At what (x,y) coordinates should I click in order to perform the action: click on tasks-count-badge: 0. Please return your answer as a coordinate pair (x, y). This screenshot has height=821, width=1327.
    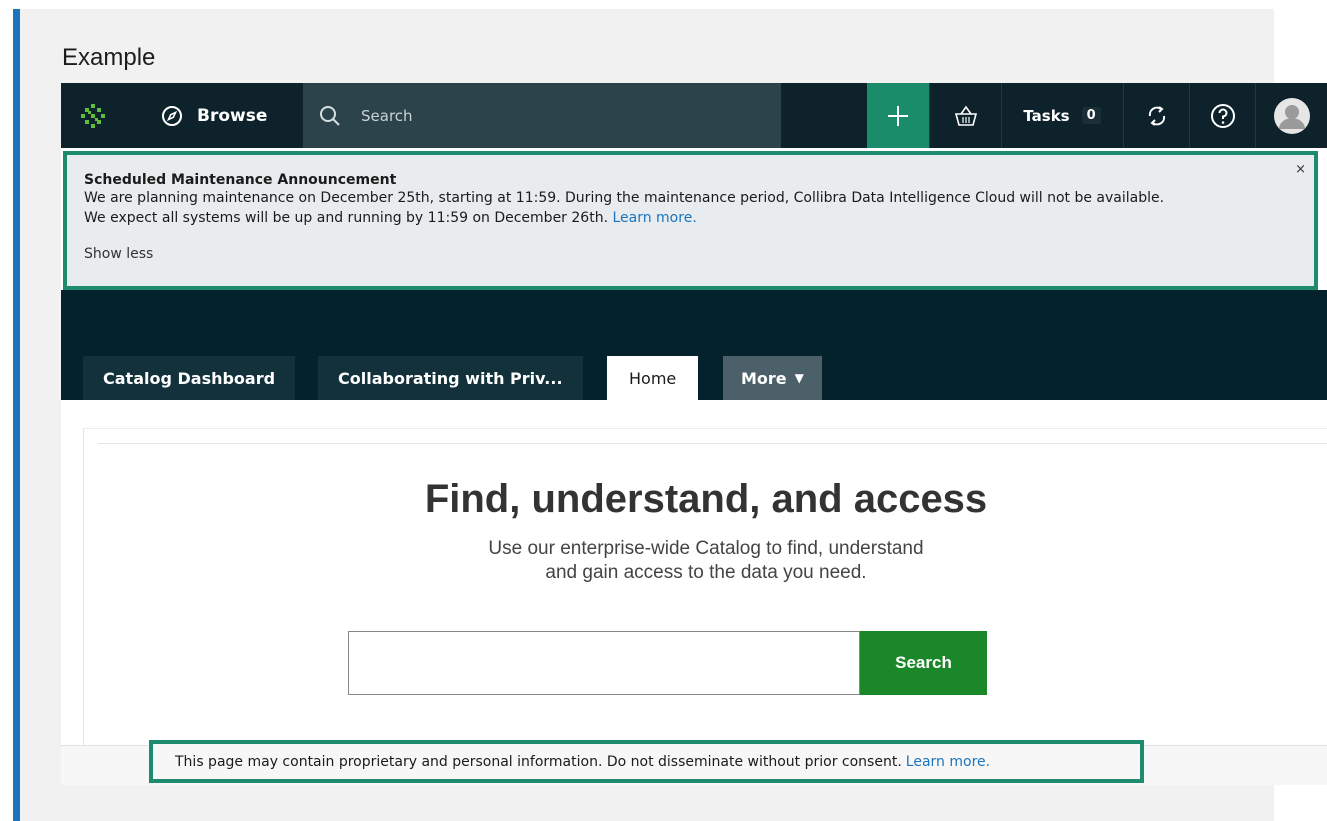
    Looking at the image, I should click on (1091, 115).